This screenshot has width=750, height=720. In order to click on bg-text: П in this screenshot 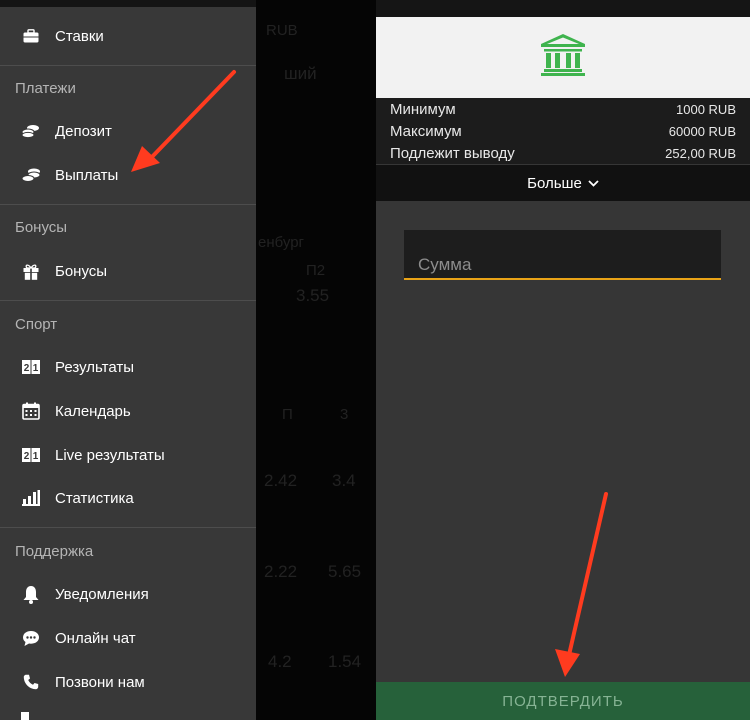, I will do `click(287, 414)`.